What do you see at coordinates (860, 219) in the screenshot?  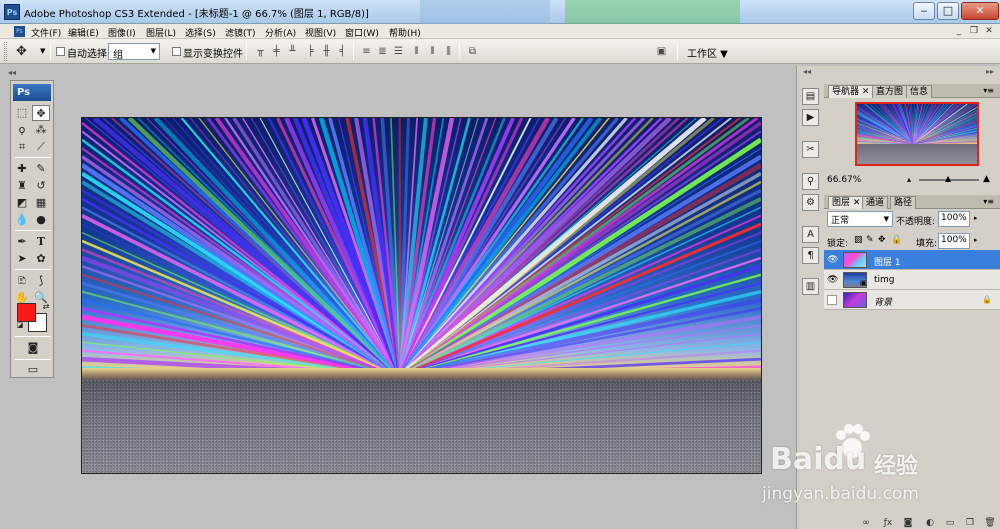 I see `blend-mode-dropdown: 正常 ▼` at bounding box center [860, 219].